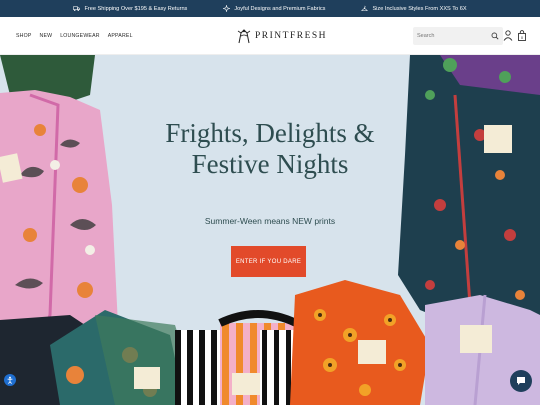 The width and height of the screenshot is (540, 405). I want to click on nav-item-new: NEW, so click(46, 36).